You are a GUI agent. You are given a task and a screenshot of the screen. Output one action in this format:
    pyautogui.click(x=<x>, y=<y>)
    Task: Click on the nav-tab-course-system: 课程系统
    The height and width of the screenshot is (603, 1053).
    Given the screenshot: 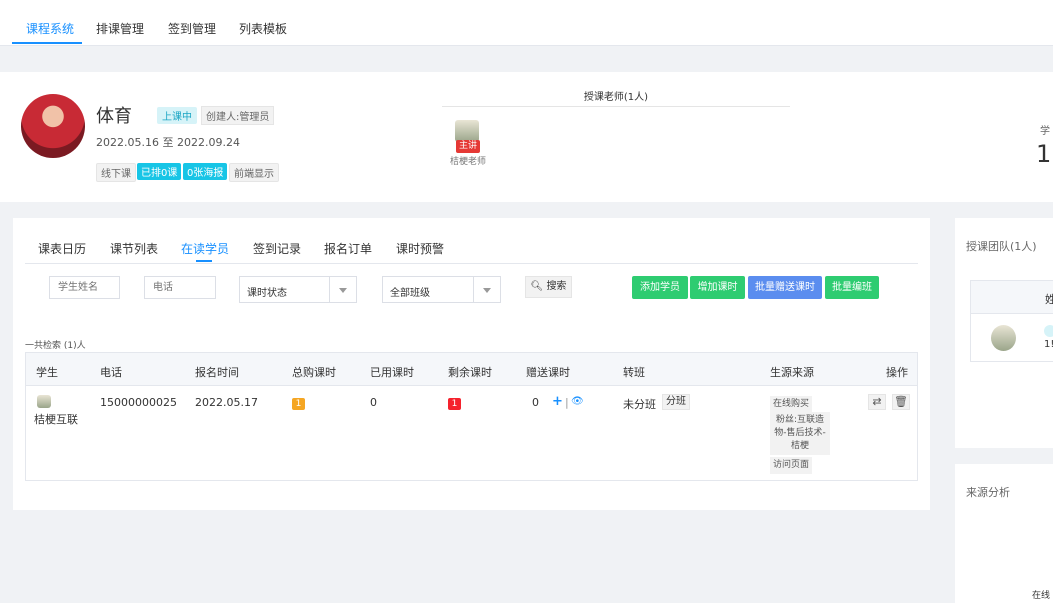 What is the action you would take?
    pyautogui.click(x=50, y=28)
    